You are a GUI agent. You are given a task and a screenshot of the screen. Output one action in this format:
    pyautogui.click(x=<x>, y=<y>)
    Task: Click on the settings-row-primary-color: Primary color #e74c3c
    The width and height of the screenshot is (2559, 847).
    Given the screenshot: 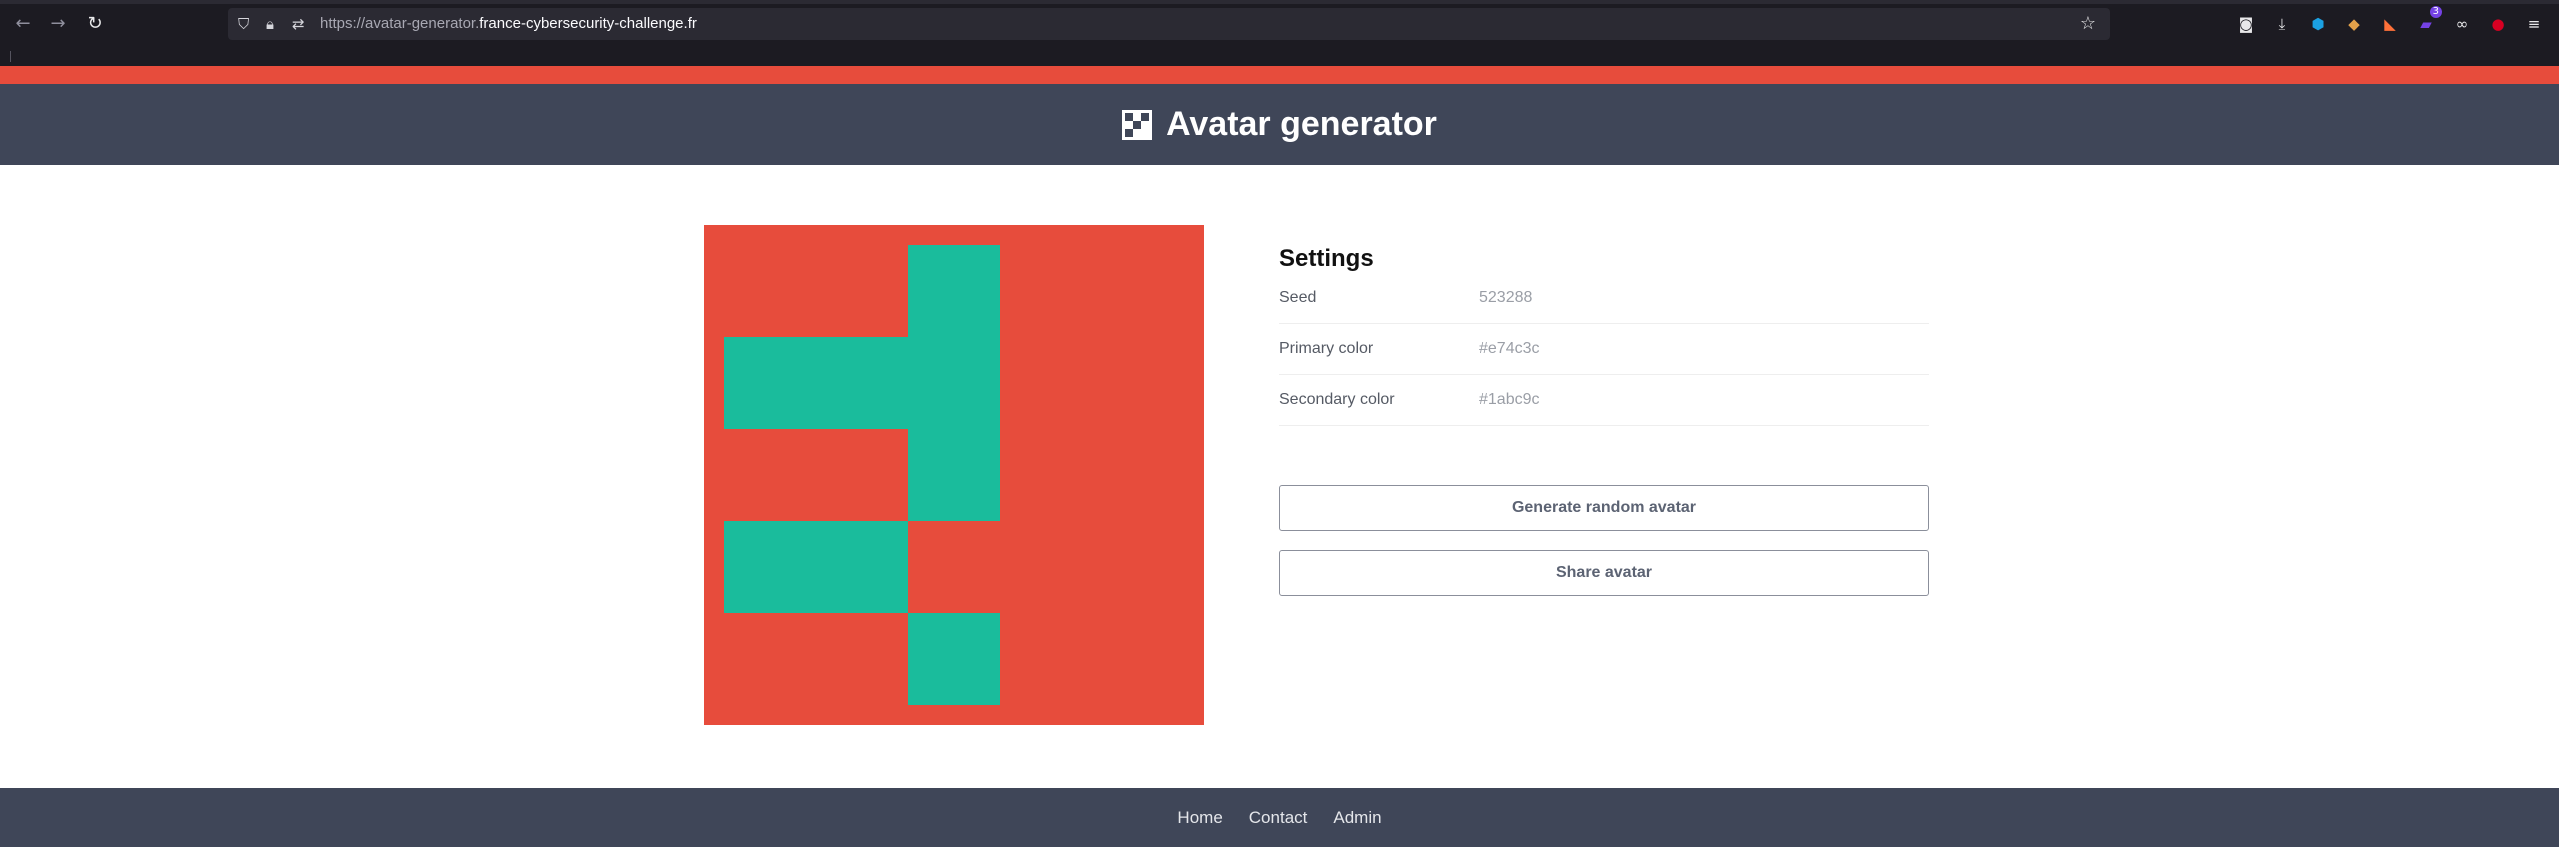 What is the action you would take?
    pyautogui.click(x=1604, y=349)
    